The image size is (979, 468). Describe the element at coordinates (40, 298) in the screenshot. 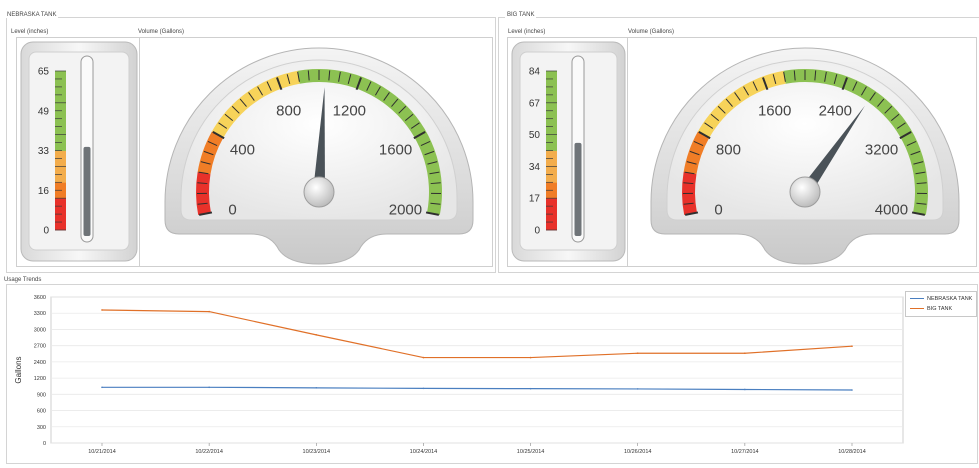

I see `y-tick-label: 3600` at that location.